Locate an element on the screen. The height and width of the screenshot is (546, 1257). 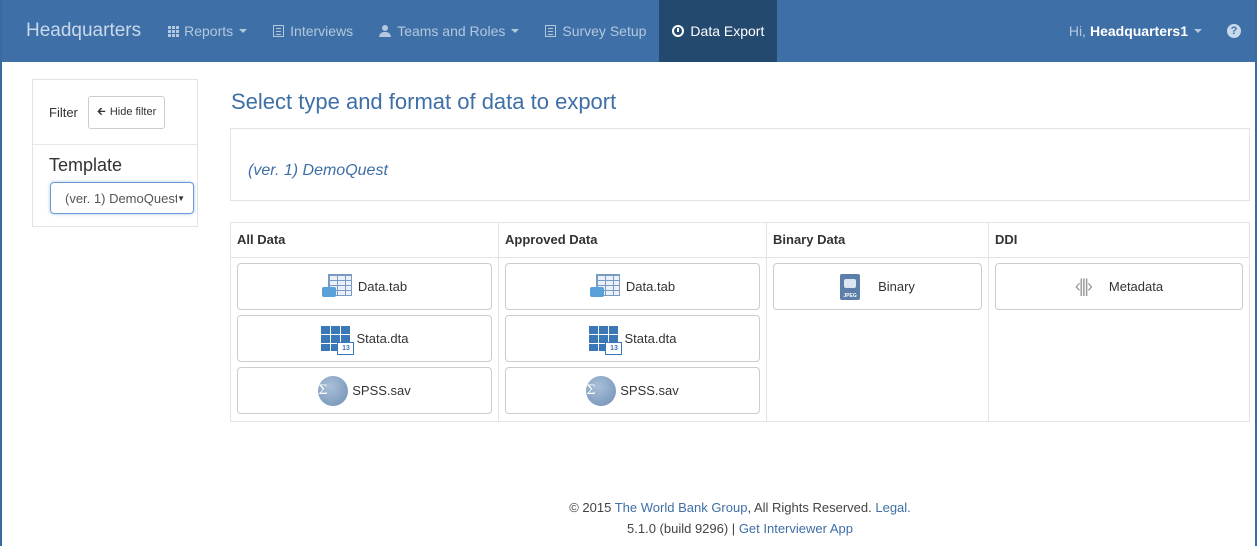
legal-link: Legal. is located at coordinates (892, 507).